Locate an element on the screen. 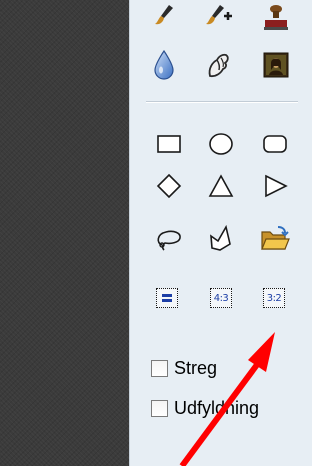 The height and width of the screenshot is (466, 320). rounded-rectangle-icon is located at coordinates (275, 144).